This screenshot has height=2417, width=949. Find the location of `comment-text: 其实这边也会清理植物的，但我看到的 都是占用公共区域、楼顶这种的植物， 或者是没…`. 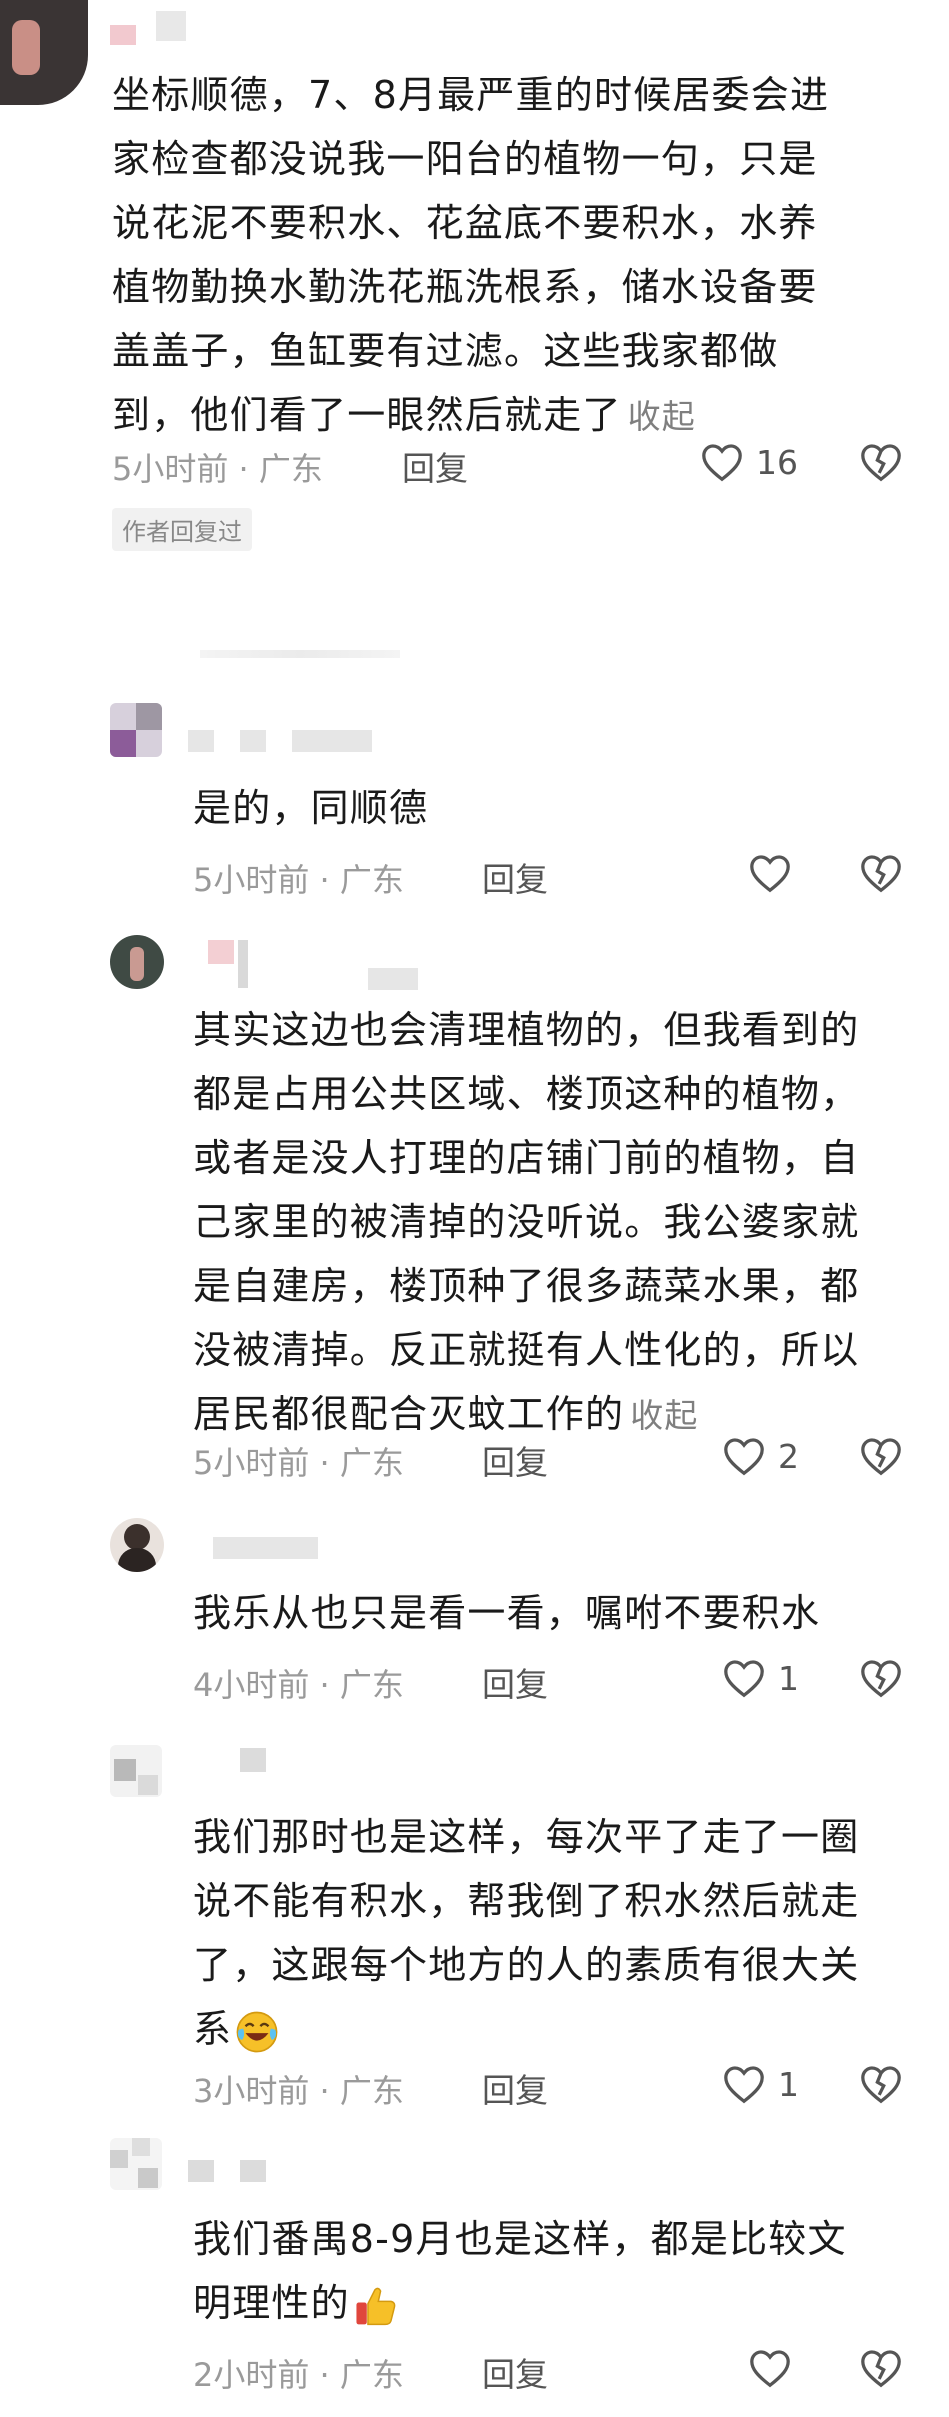

comment-text: 其实这边也会清理植物的，但我看到的 都是占用公共区域、楼顶这种的植物， 或者是没… is located at coordinates (526, 1222).